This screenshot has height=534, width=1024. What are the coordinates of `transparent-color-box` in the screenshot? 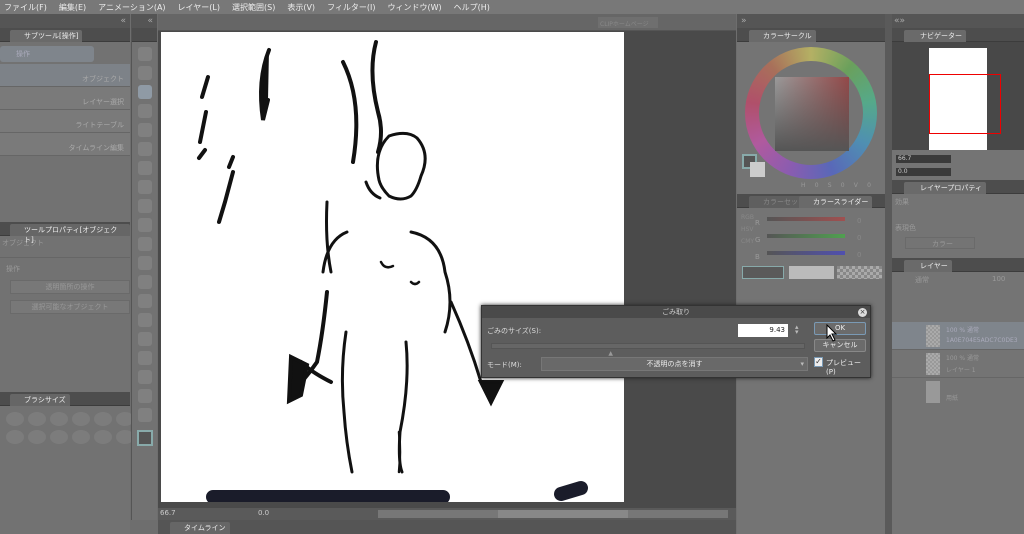 It's located at (859, 272).